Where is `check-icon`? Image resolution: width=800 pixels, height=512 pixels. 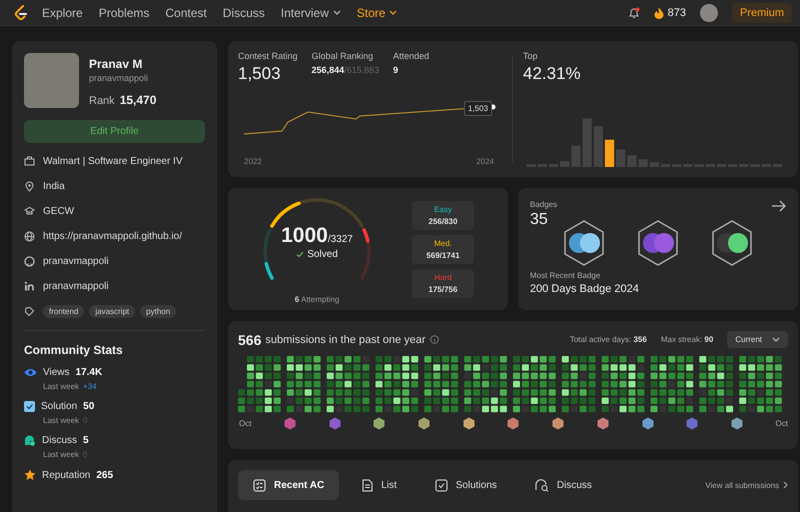
check-icon is located at coordinates (300, 254).